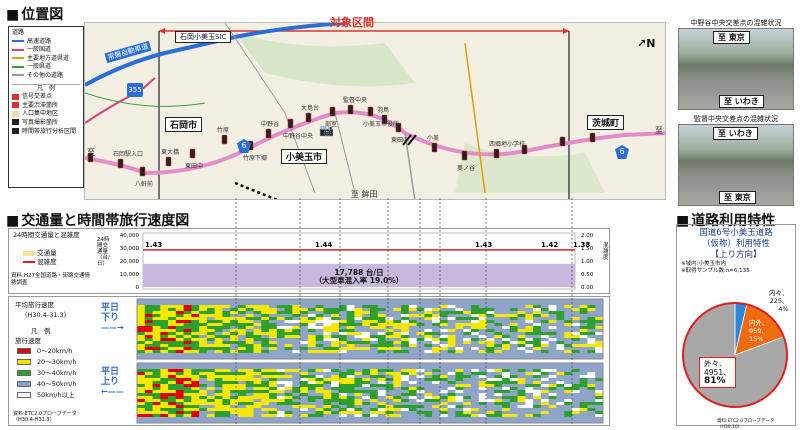 This screenshot has width=800, height=430. What do you see at coordinates (383, 110) in the screenshot?
I see `intersection-label: 羽鳥` at bounding box center [383, 110].